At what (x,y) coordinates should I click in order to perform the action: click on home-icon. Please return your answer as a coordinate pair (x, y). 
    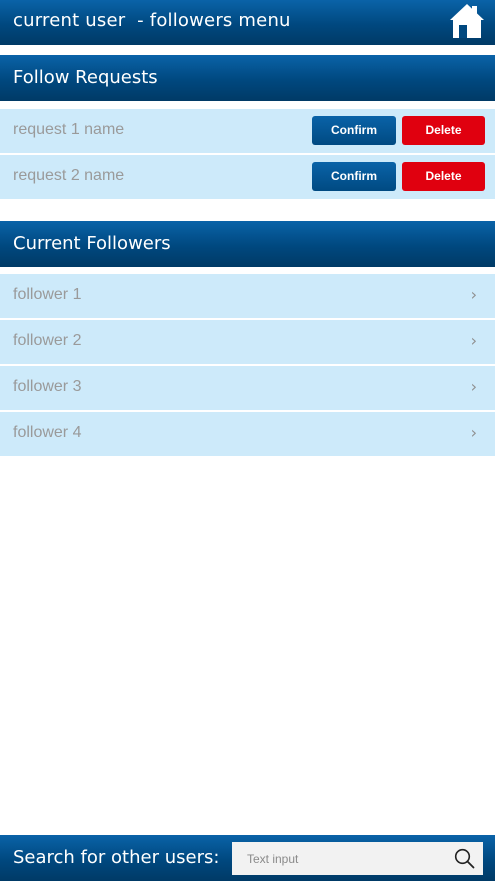
    Looking at the image, I should click on (467, 21).